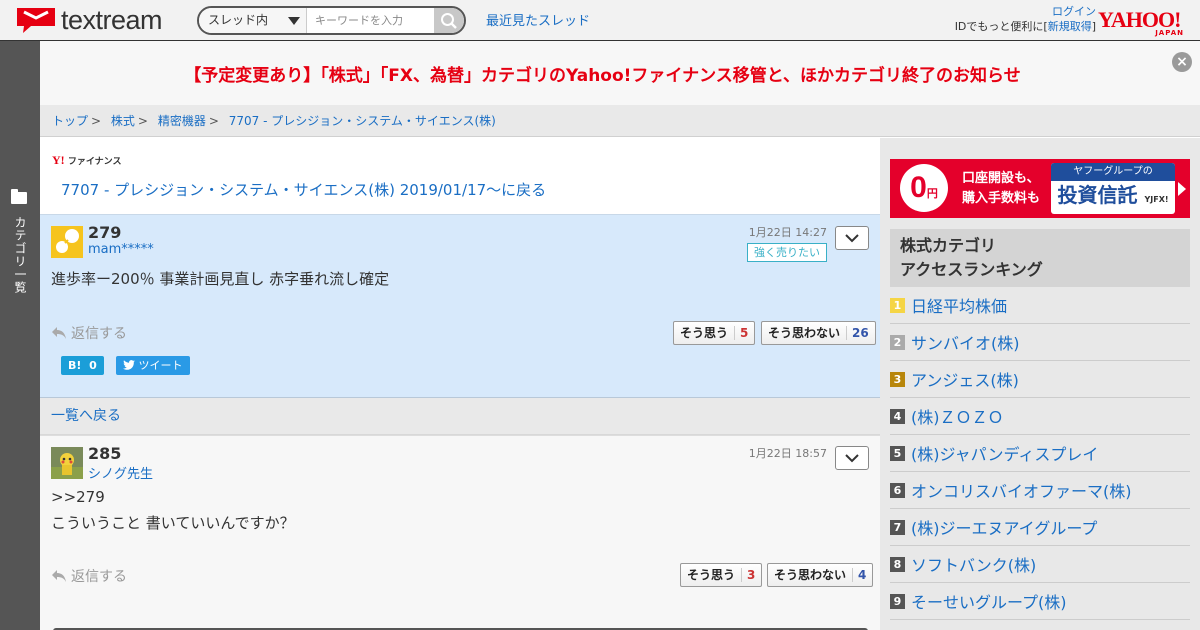 The image size is (1200, 630). What do you see at coordinates (121, 249) in the screenshot?
I see `post-user: mam*****` at bounding box center [121, 249].